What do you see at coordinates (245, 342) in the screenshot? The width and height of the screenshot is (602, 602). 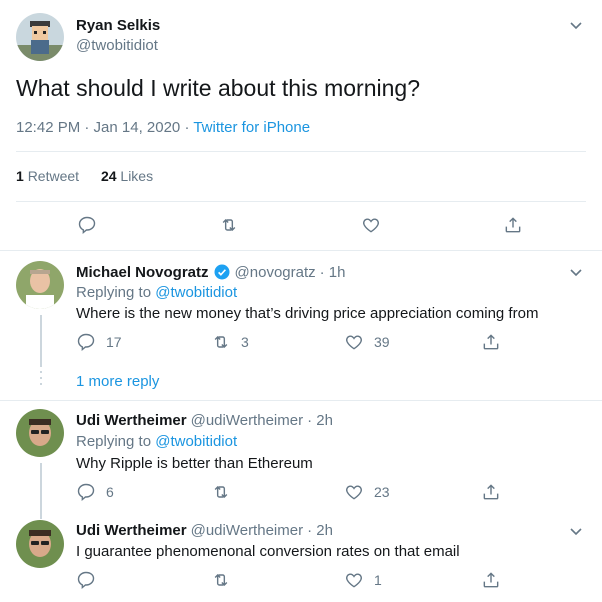 I see `retweet-count: 3` at bounding box center [245, 342].